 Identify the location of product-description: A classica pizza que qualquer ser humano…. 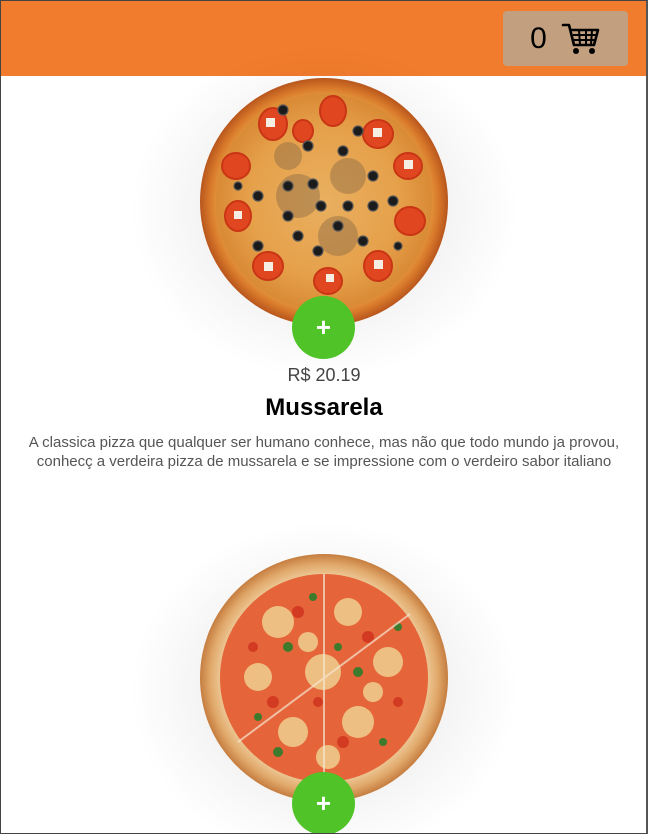
(324, 452).